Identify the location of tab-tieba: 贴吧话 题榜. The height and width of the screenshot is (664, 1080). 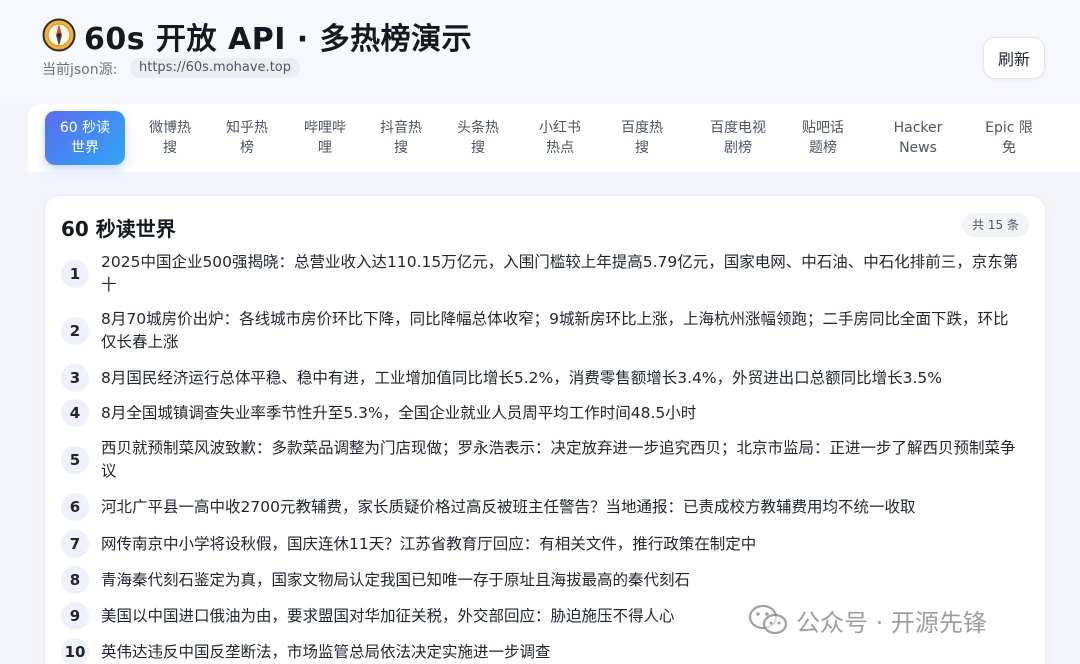
(823, 138).